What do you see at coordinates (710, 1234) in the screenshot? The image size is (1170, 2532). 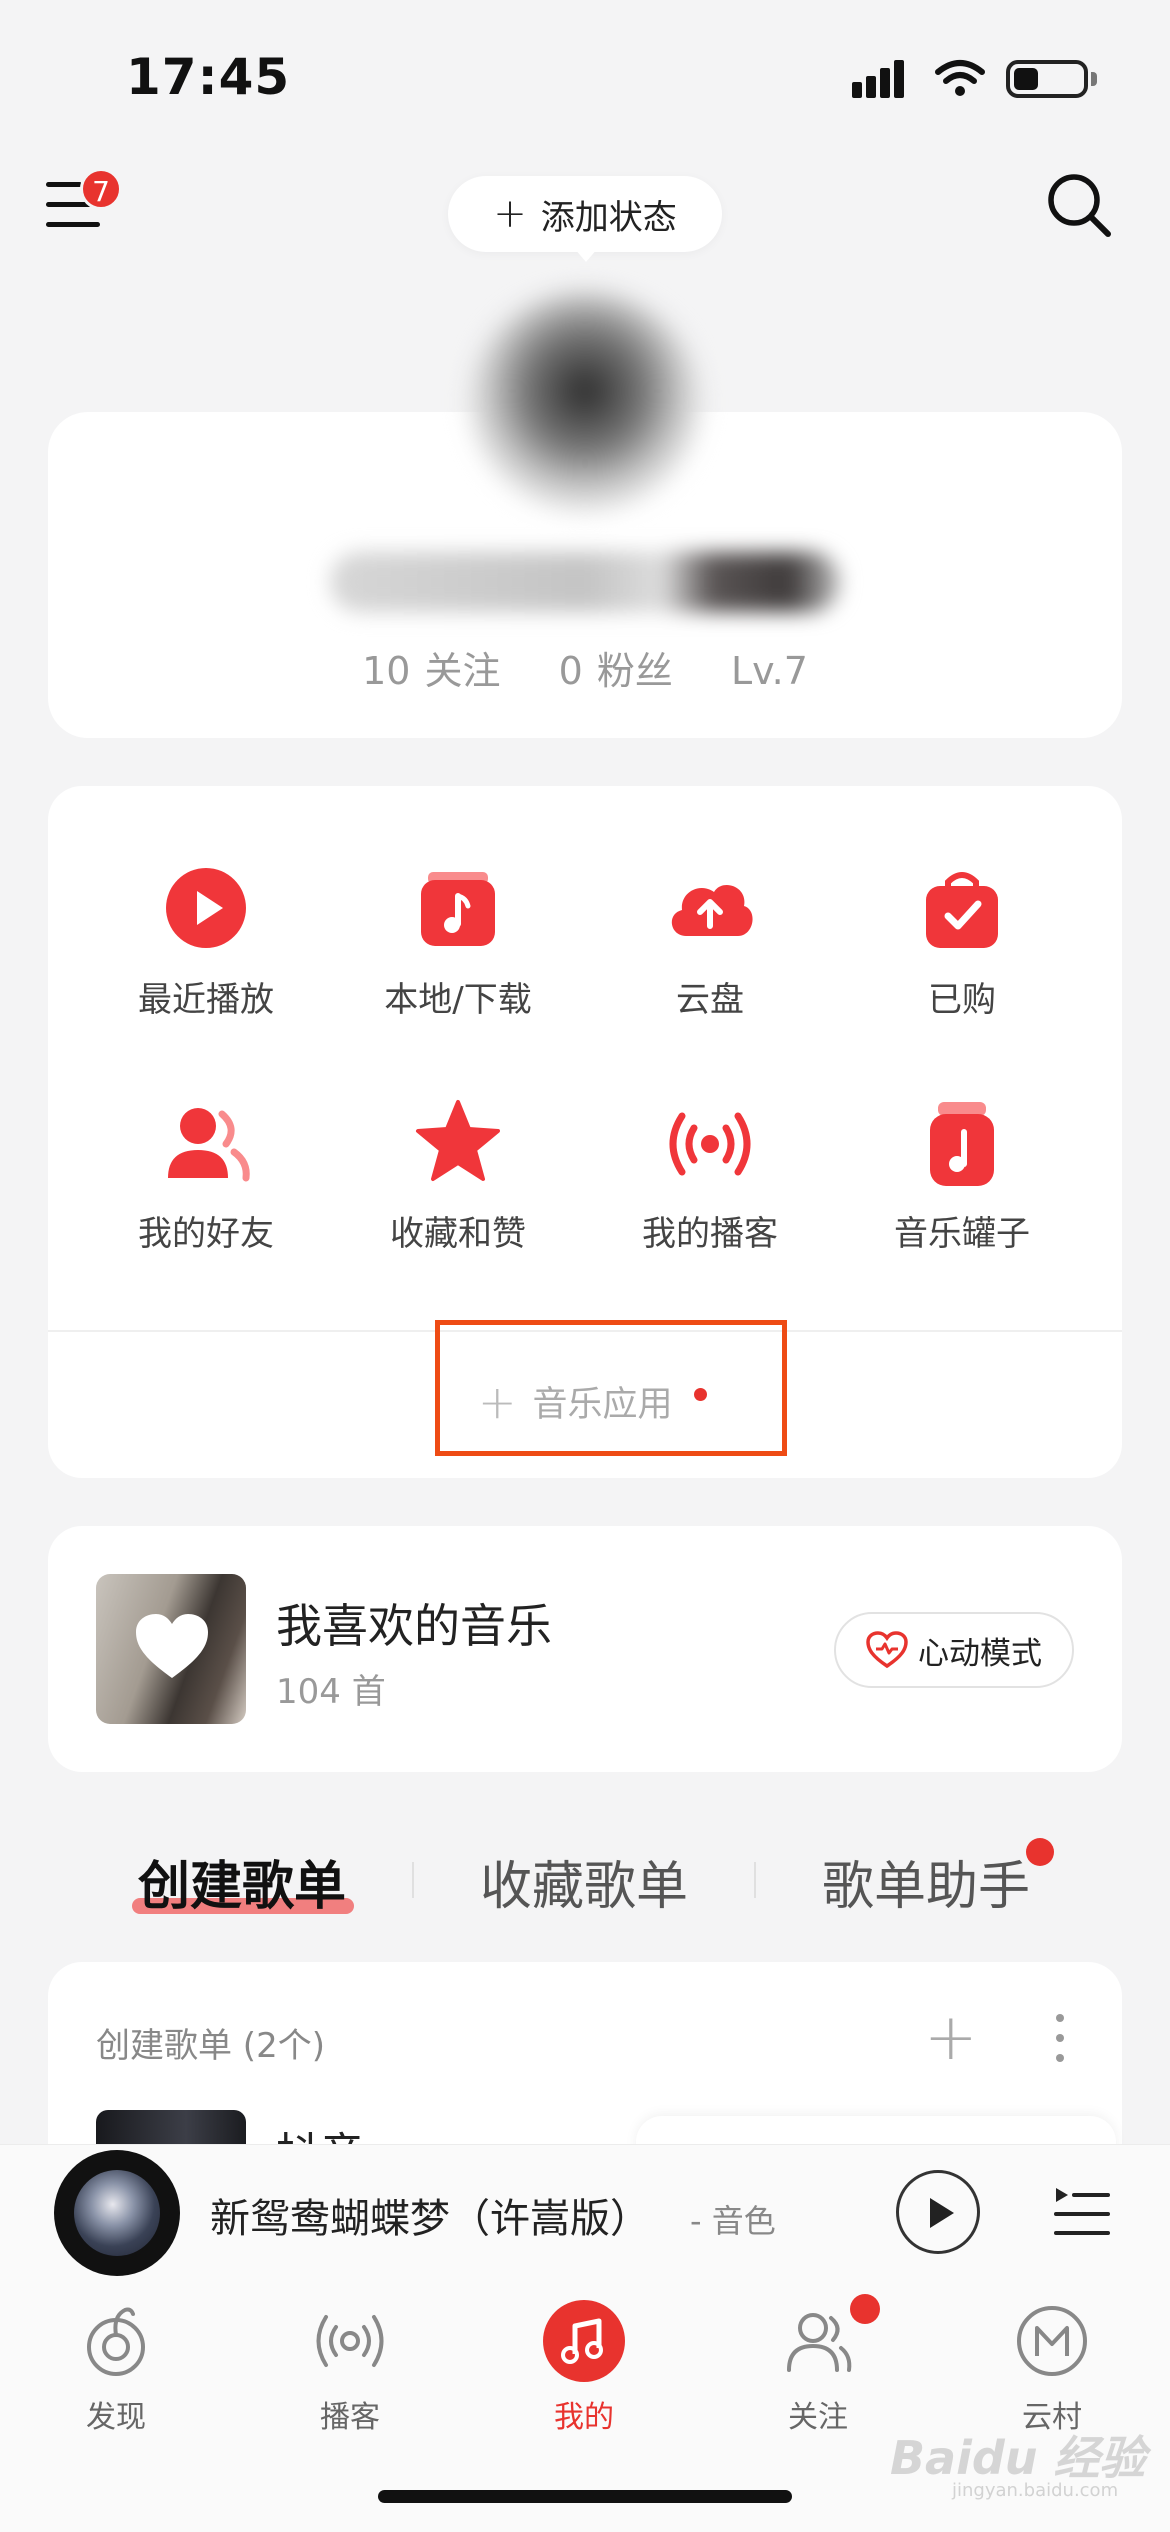 I see `my-podcast-label: 我的播客` at bounding box center [710, 1234].